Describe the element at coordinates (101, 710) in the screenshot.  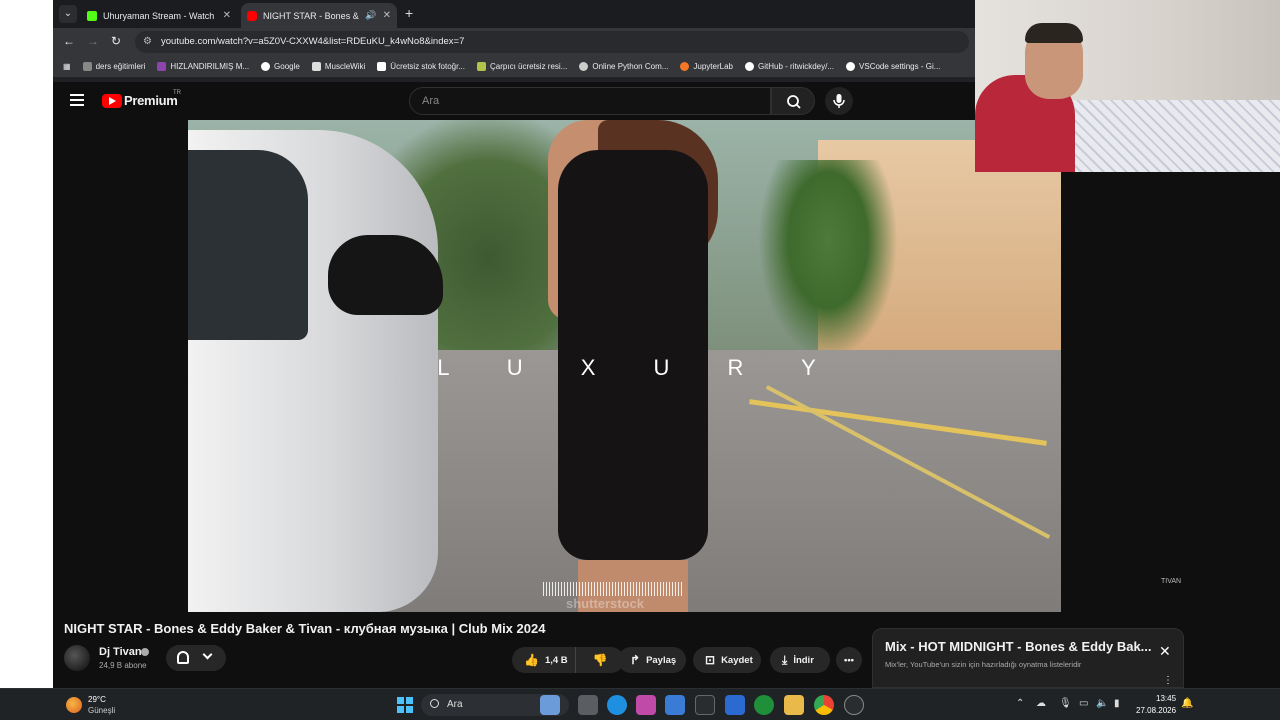
I see `weather-description: Güneşli` at that location.